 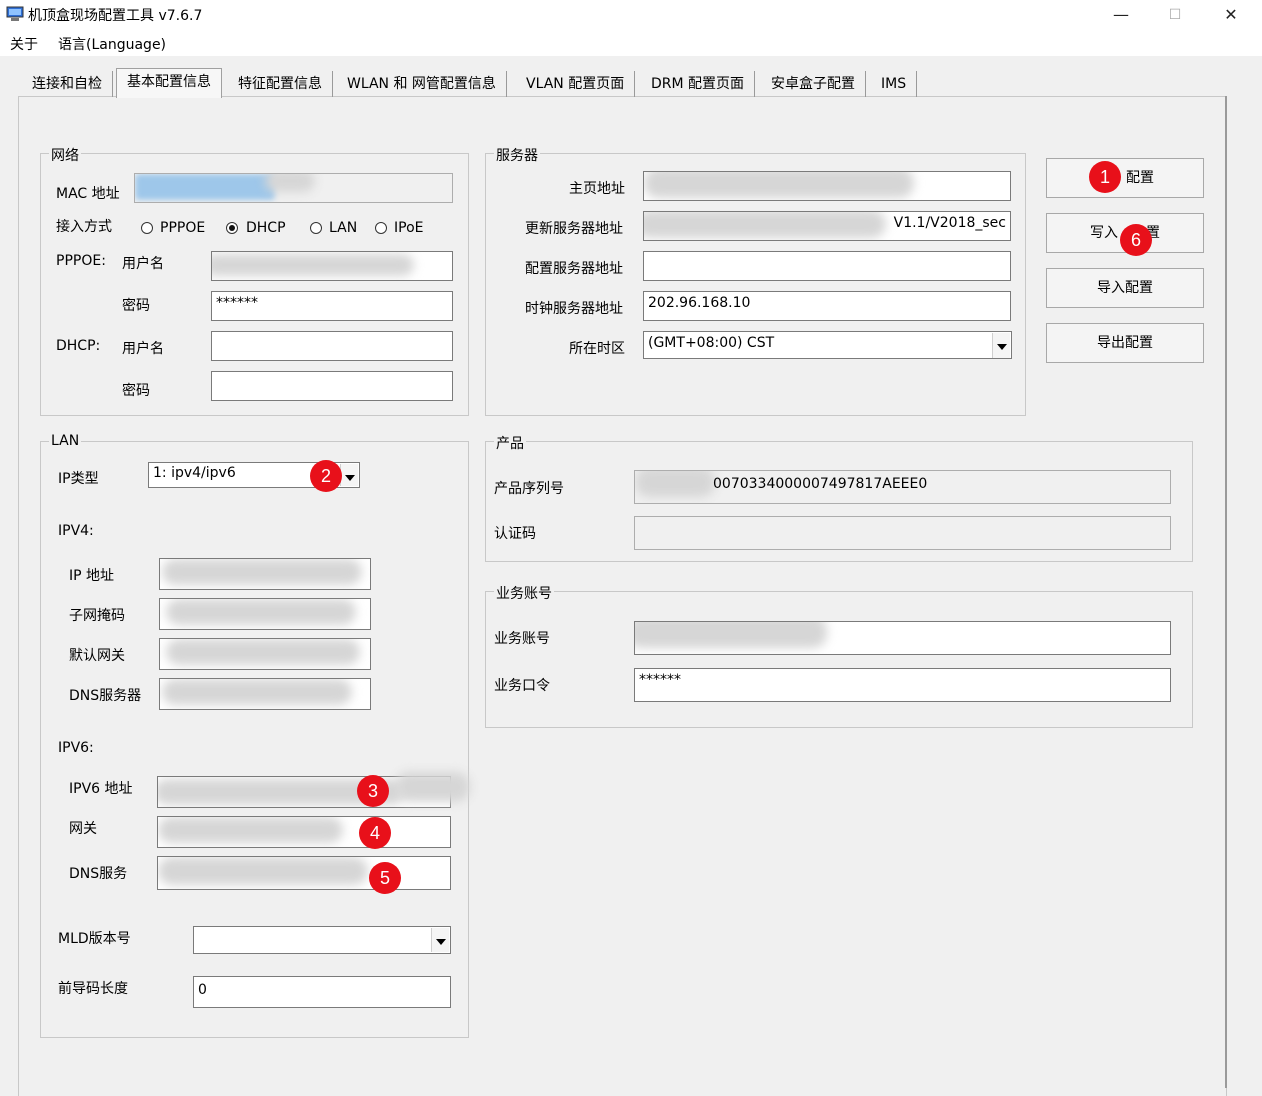 I want to click on ip-type-label: IP类型, so click(x=78, y=479).